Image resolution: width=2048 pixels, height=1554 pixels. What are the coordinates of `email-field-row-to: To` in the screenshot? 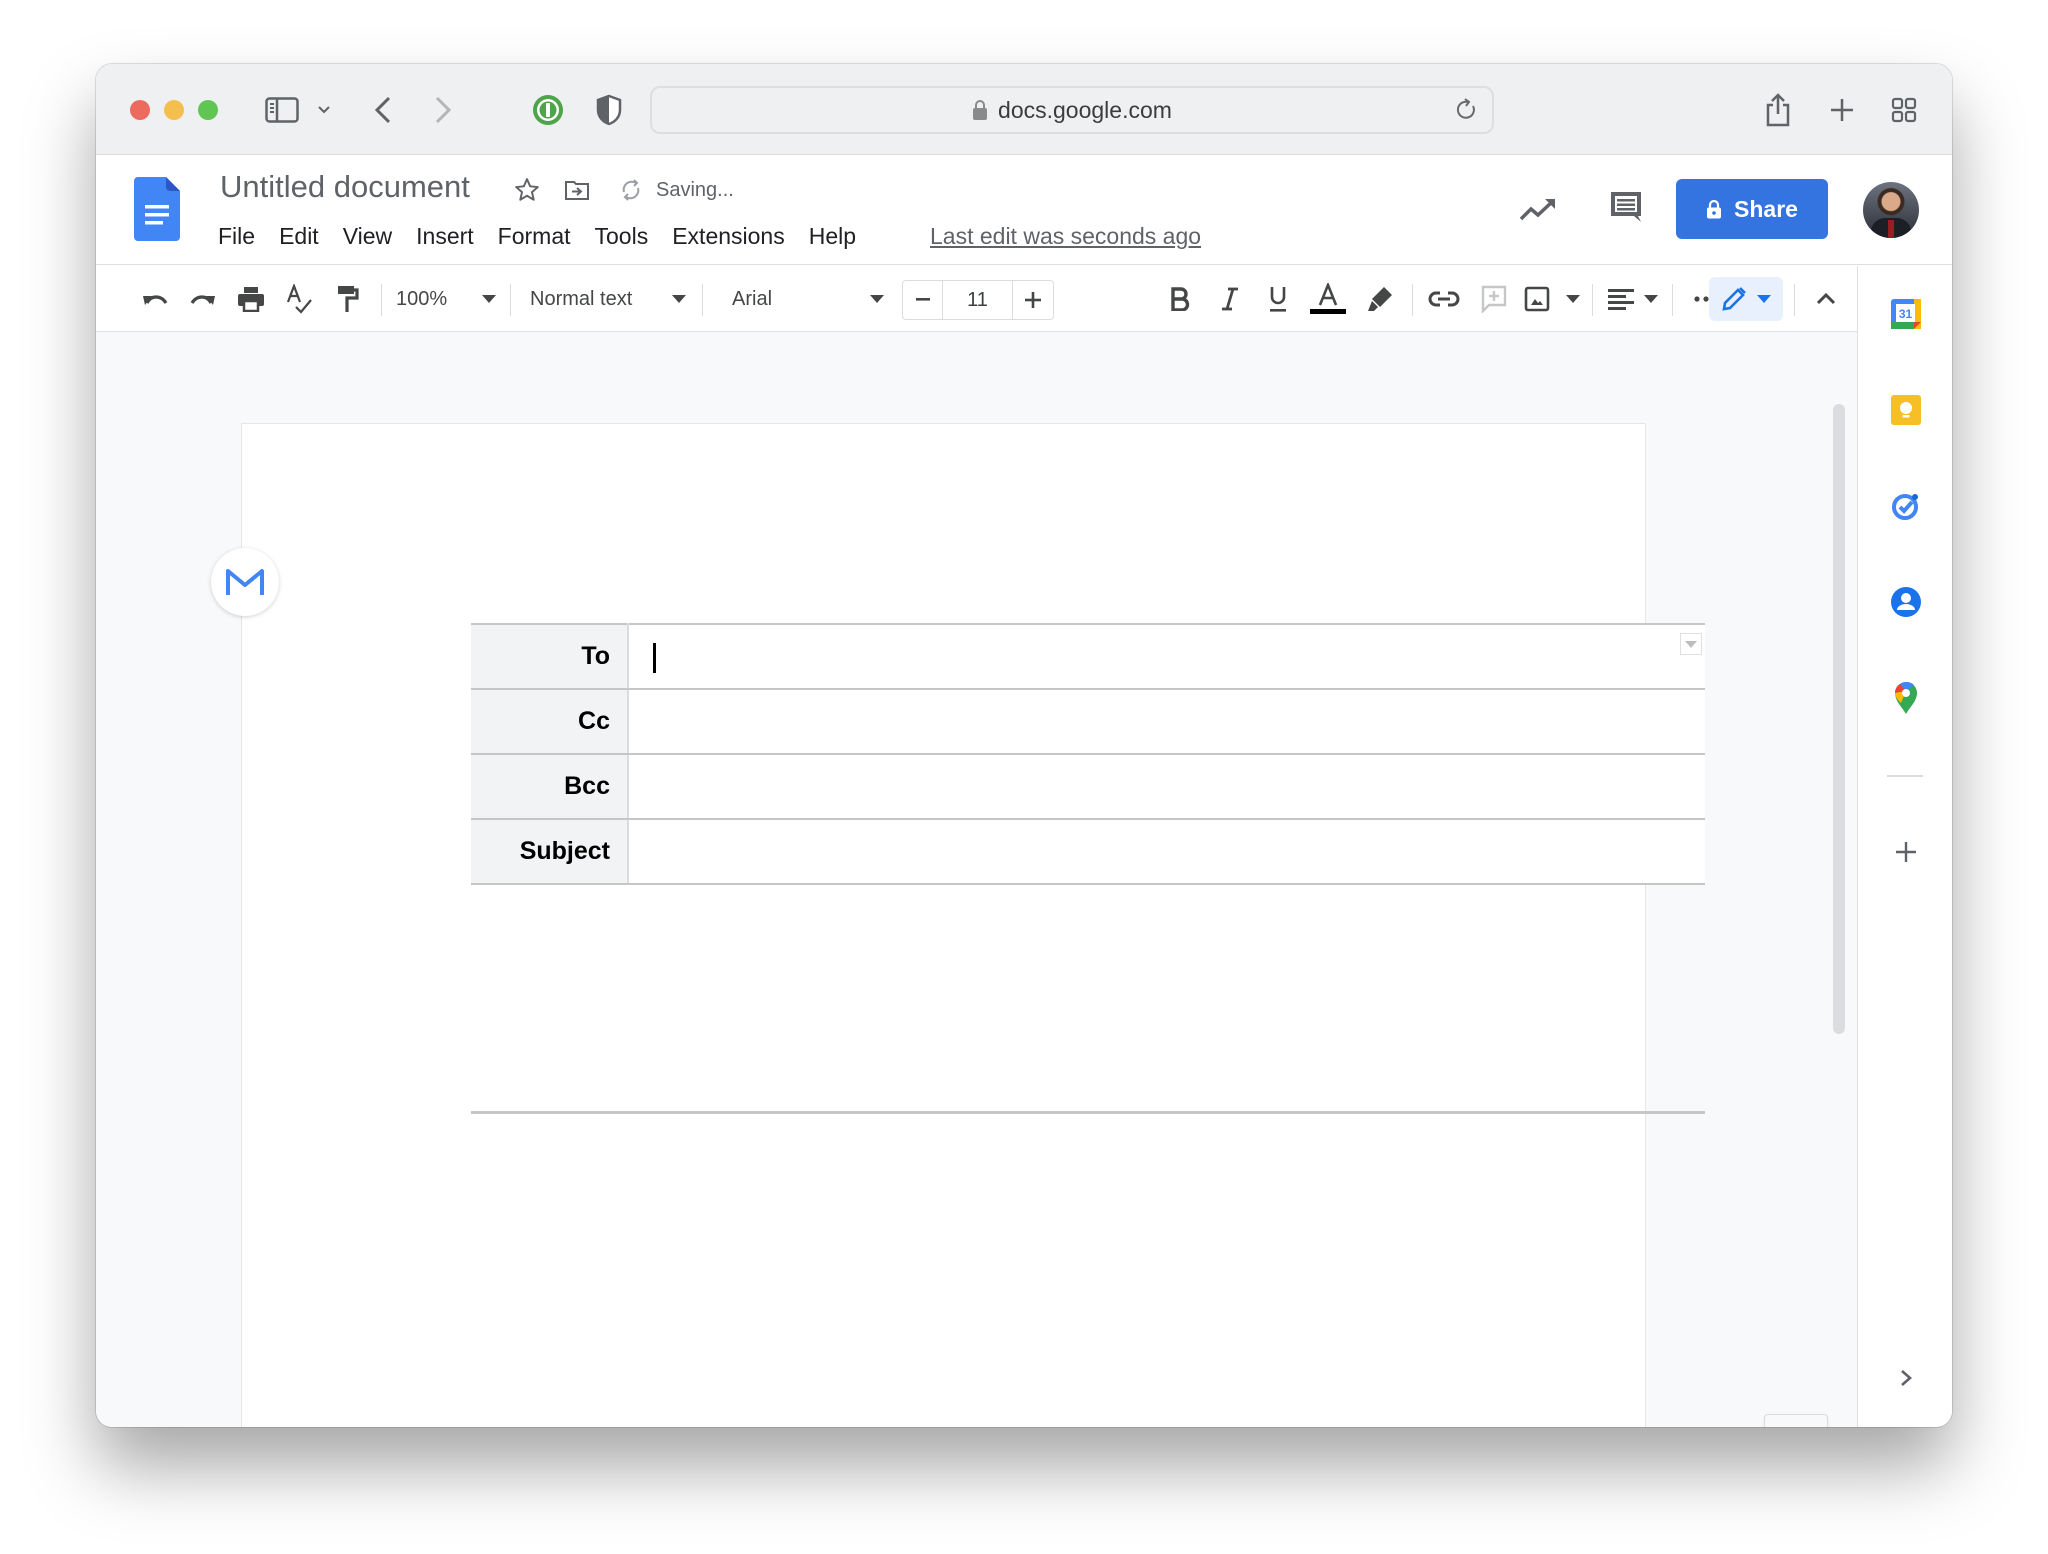 It's located at (1088, 656).